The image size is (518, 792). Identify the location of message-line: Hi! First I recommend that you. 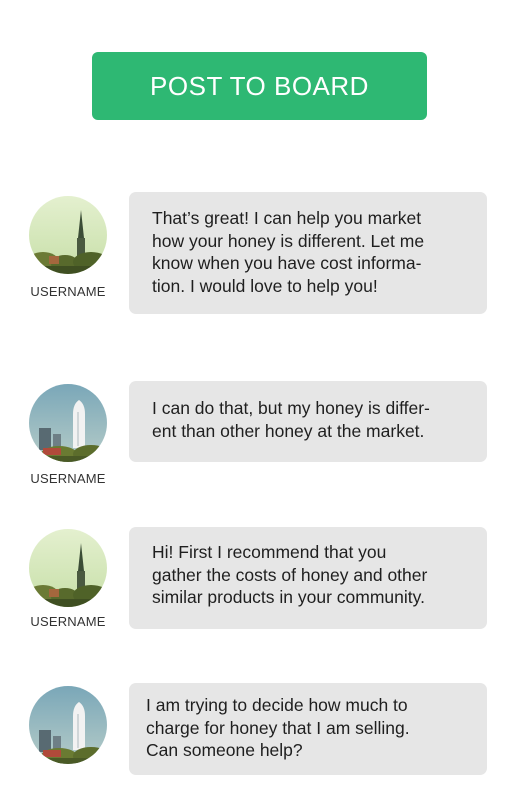
(269, 552).